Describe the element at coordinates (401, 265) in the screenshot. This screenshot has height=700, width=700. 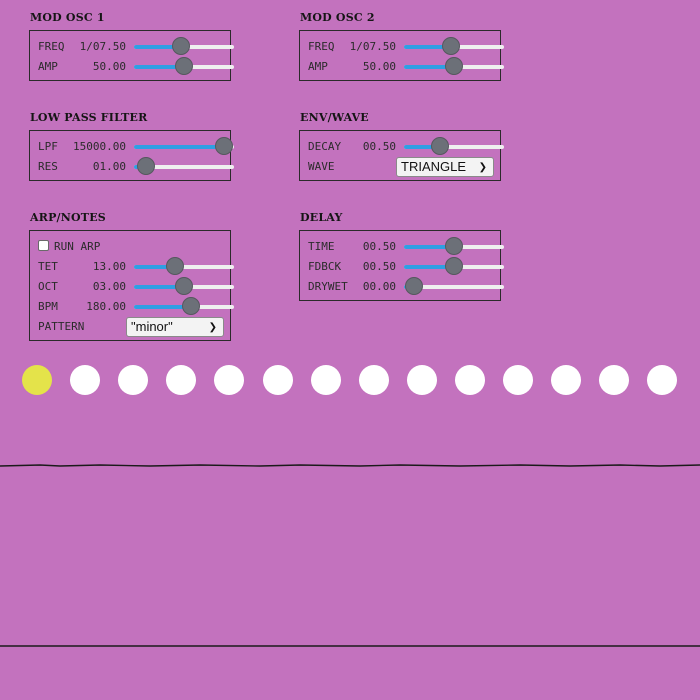
I see `delay-panel: TIME 00.50 FDBCK 00.50 DRYWET 00.00` at that location.